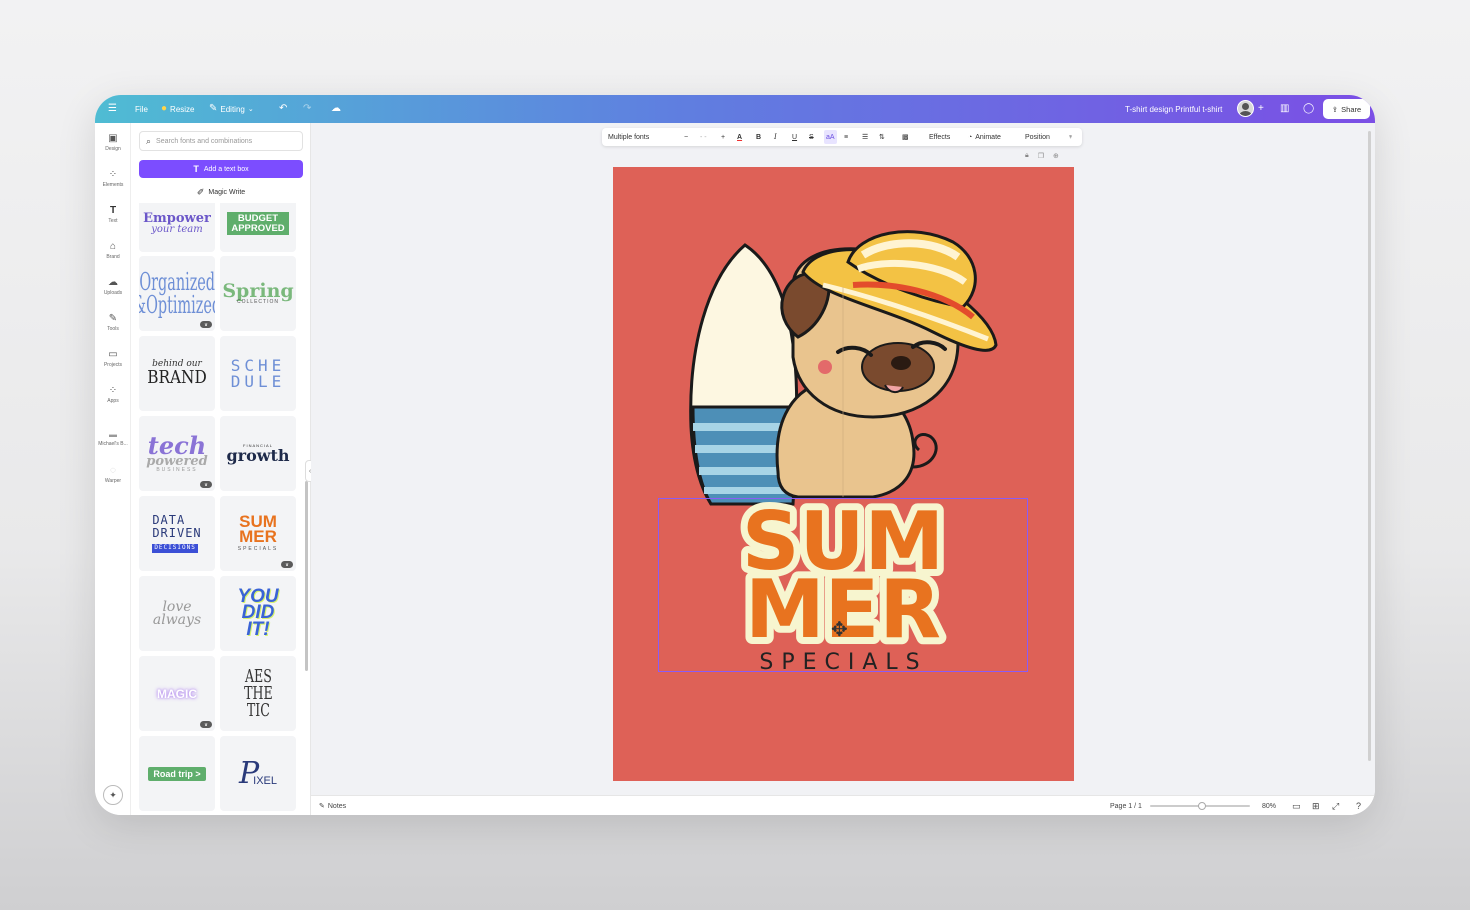 The height and width of the screenshot is (910, 1470). I want to click on help-button: ?, so click(1358, 805).